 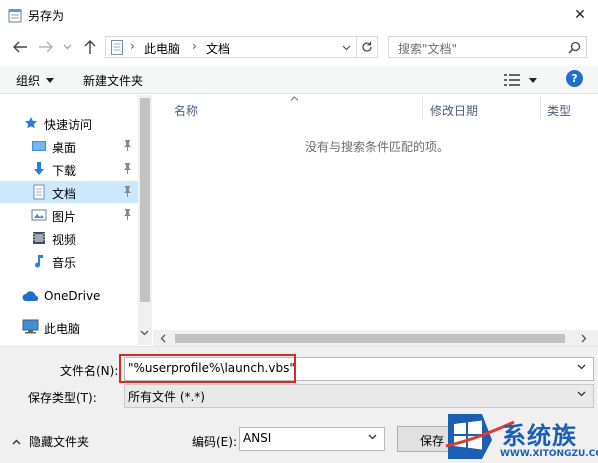 I want to click on chevron-up-icon, so click(x=16, y=441).